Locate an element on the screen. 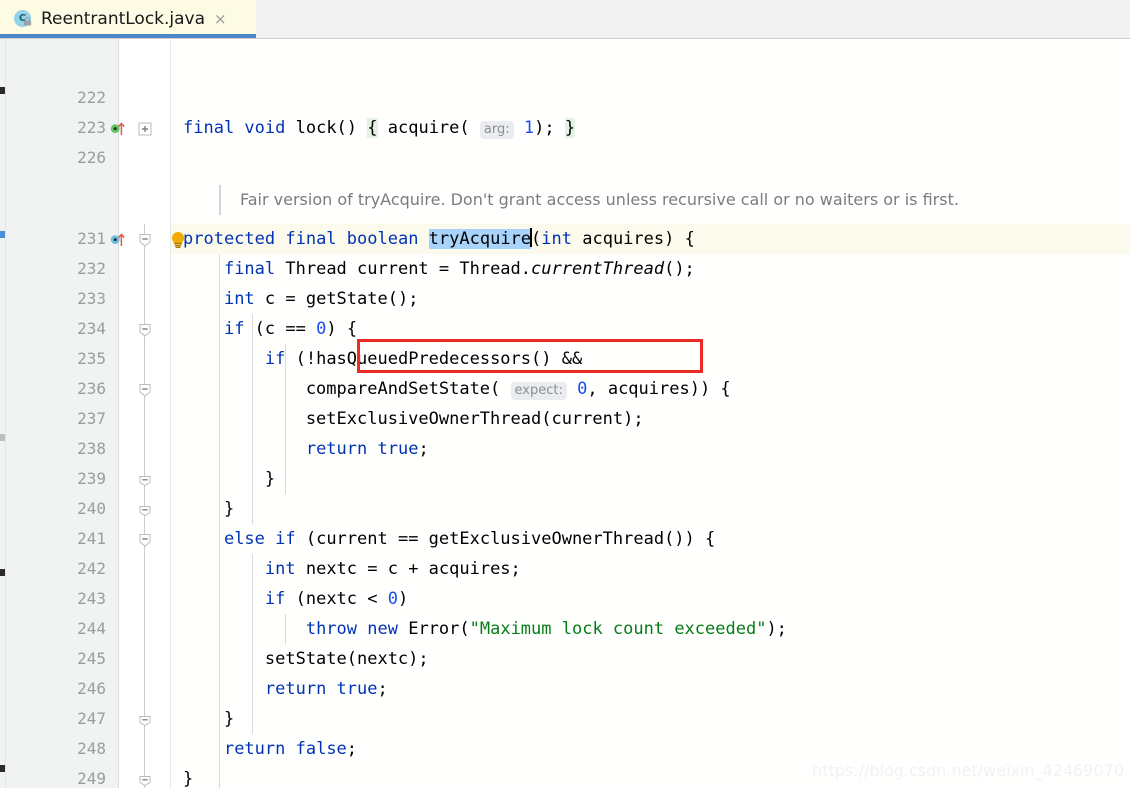 The width and height of the screenshot is (1130, 788). code-token: ); is located at coordinates (776, 629).